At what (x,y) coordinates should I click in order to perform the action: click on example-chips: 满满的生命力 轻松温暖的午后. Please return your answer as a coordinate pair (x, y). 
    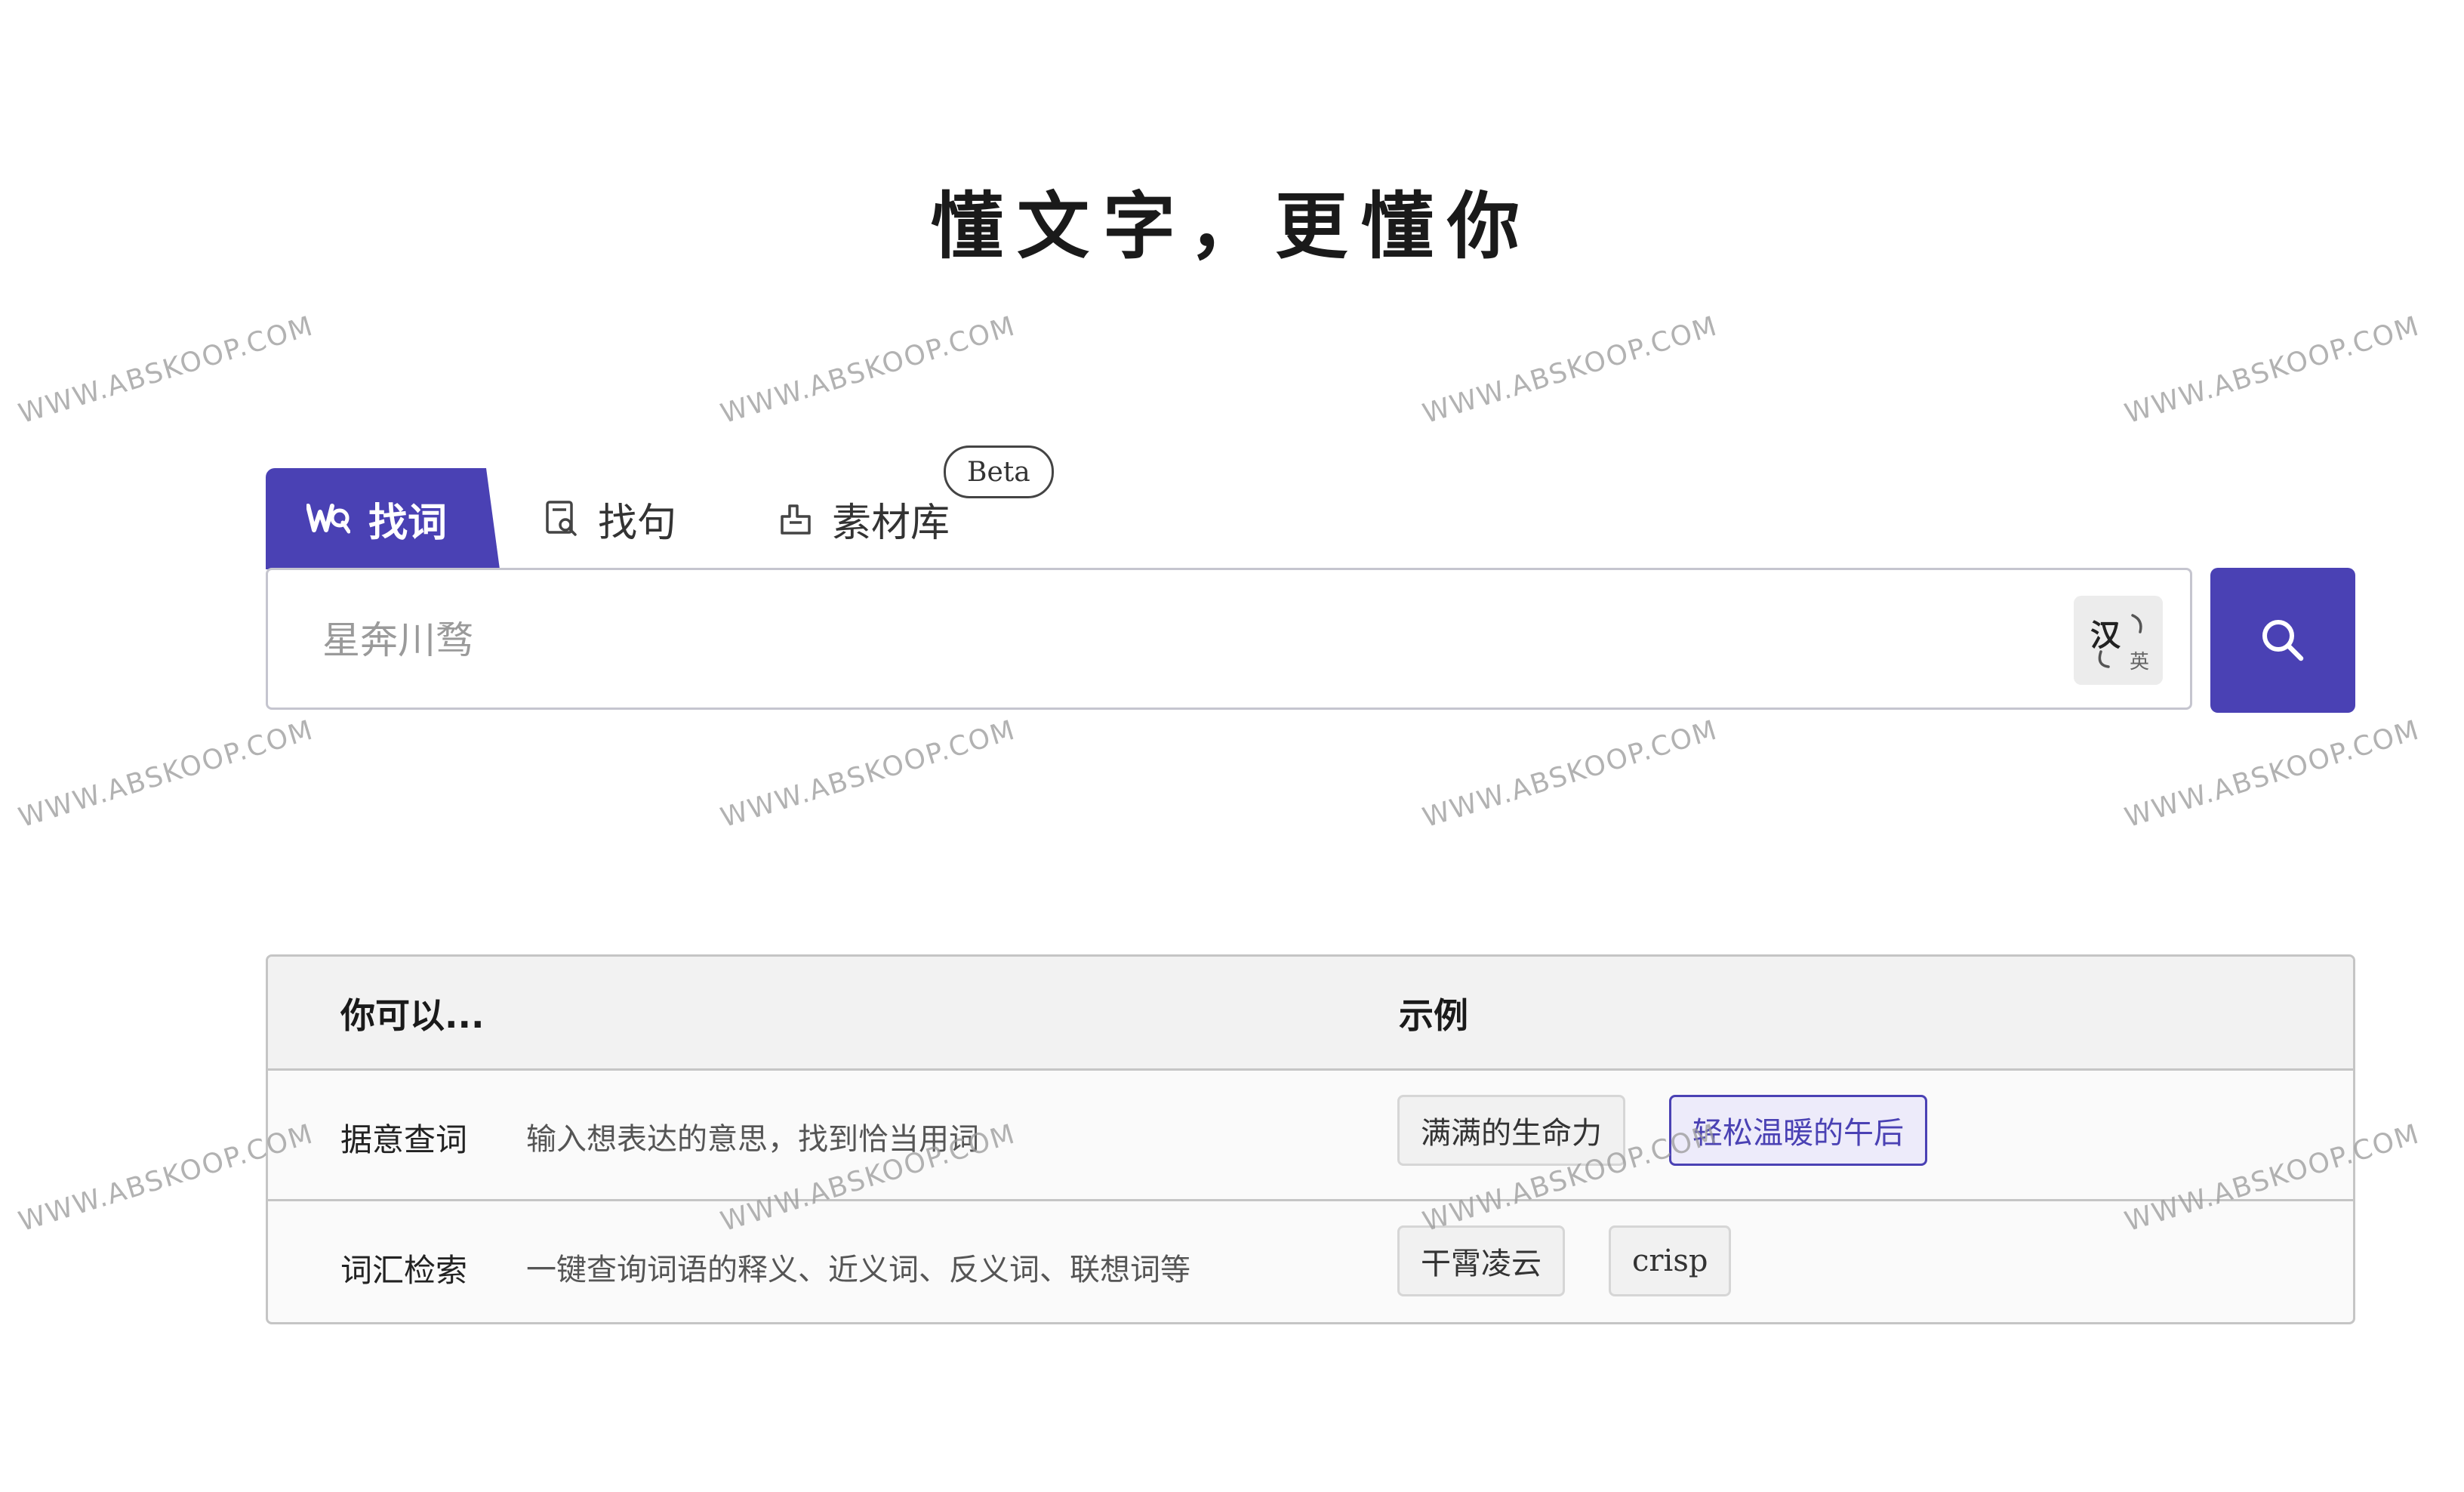
    Looking at the image, I should click on (1684, 1131).